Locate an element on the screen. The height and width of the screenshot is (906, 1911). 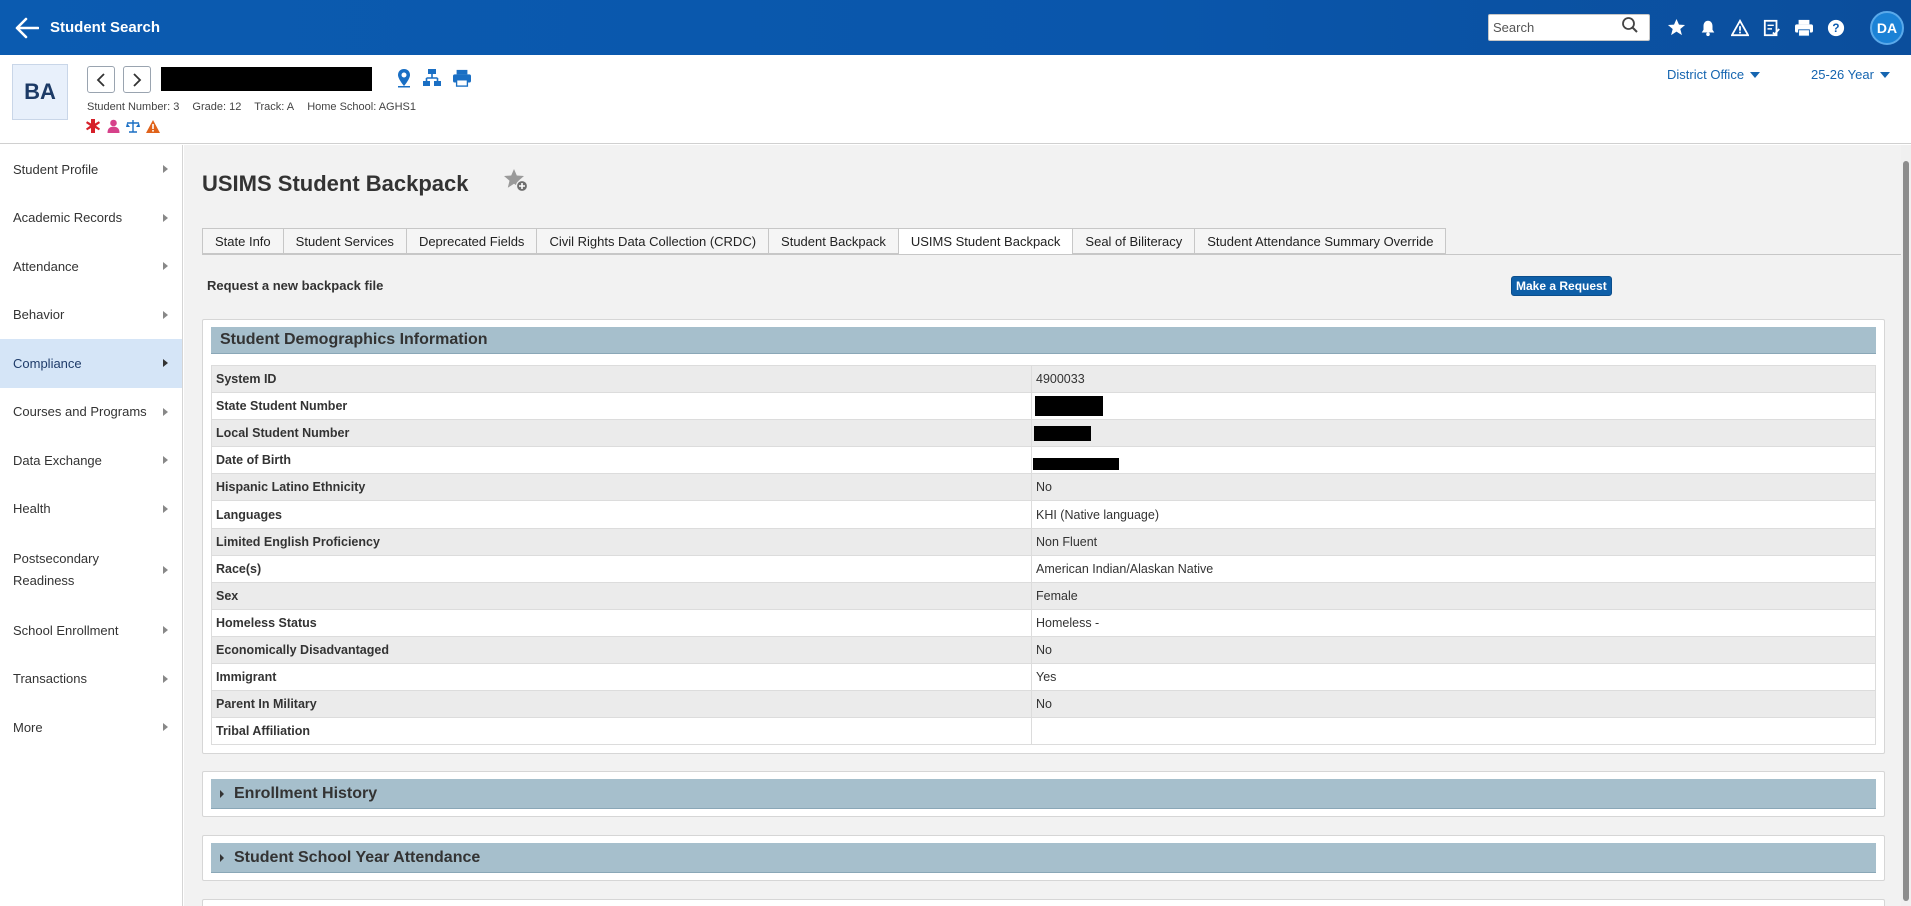
tab-divider is located at coordinates (1051, 254).